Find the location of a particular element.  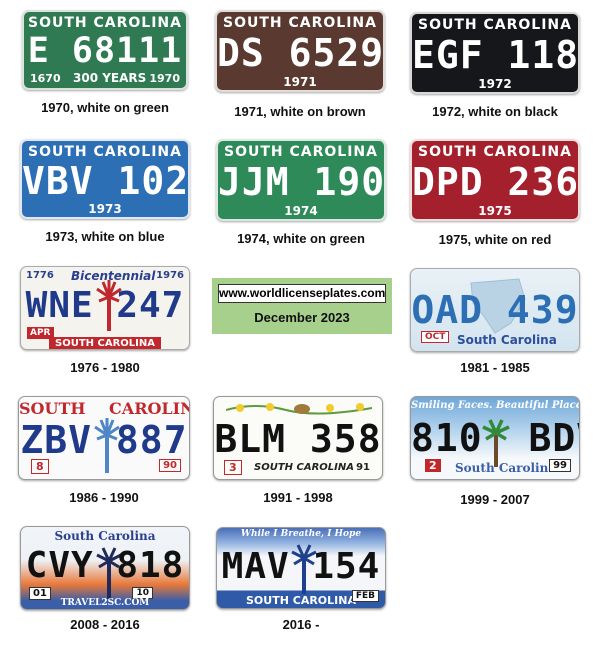

plate-year: 1974 is located at coordinates (301, 211).